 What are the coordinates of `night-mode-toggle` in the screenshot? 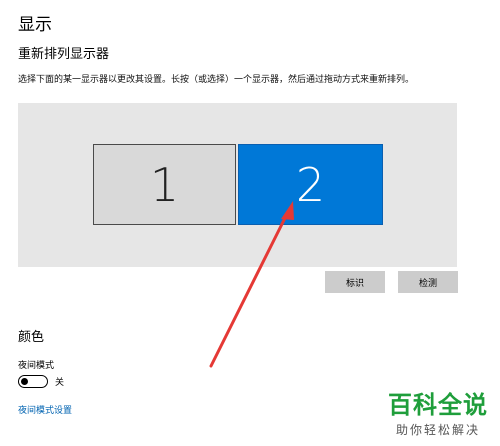 It's located at (33, 381).